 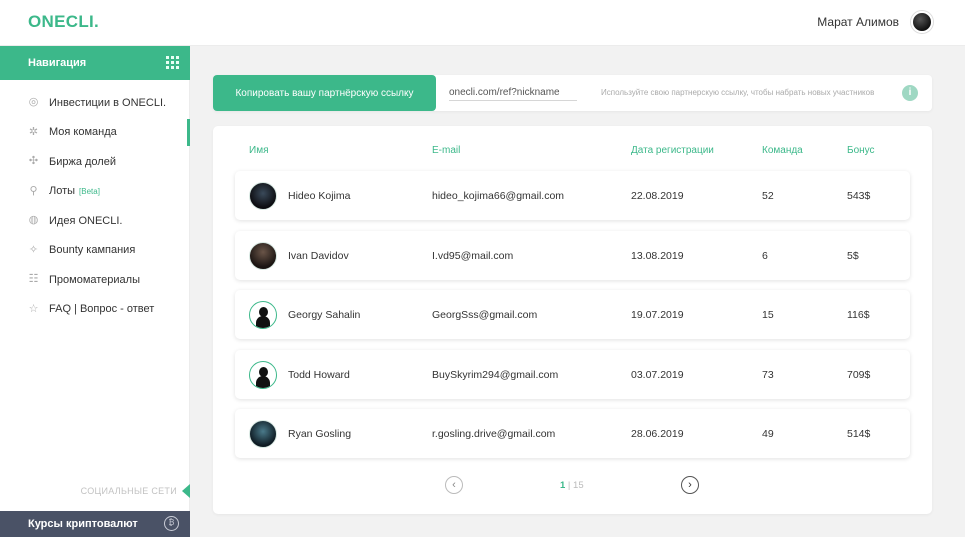 I want to click on sidebar-item-my-team: ✲ Моя команда, so click(x=95, y=133).